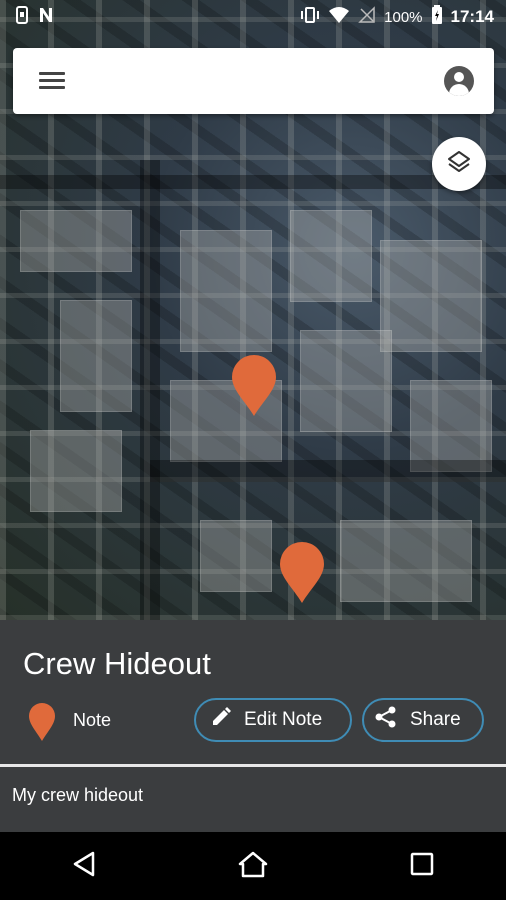 The width and height of the screenshot is (506, 900). I want to click on back-button, so click(84, 866).